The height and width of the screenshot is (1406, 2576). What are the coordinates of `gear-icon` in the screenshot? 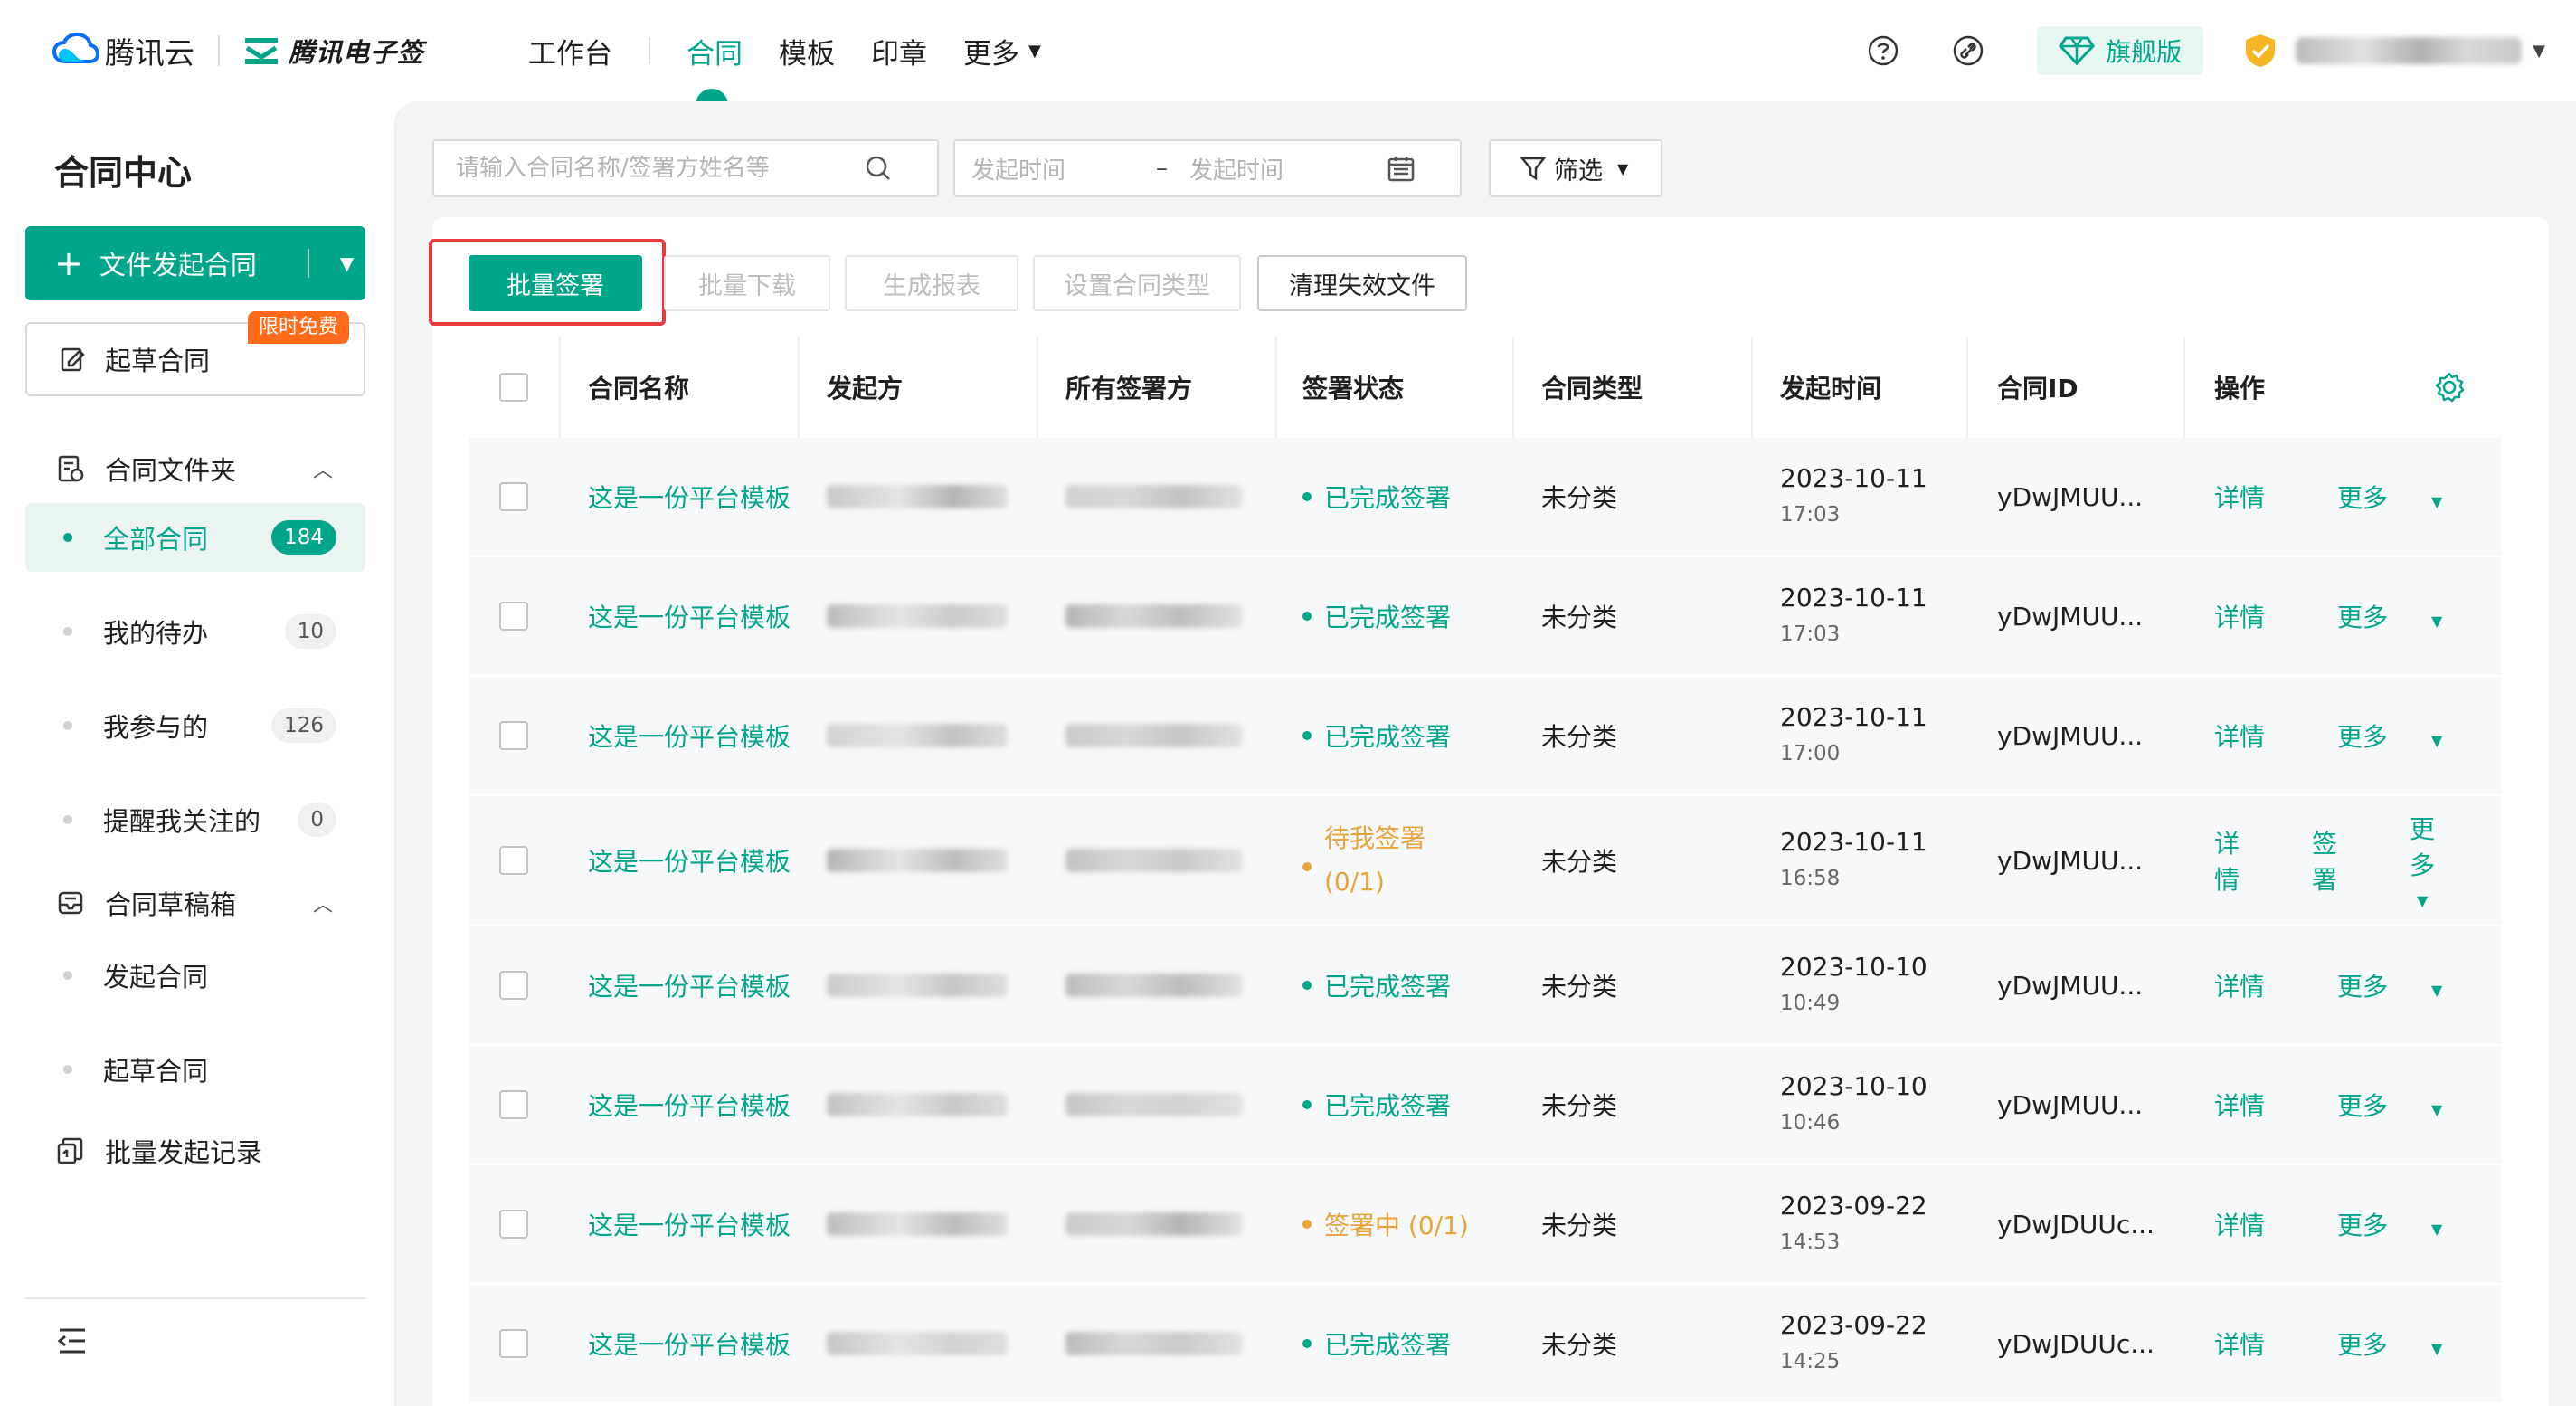 It's located at (2449, 388).